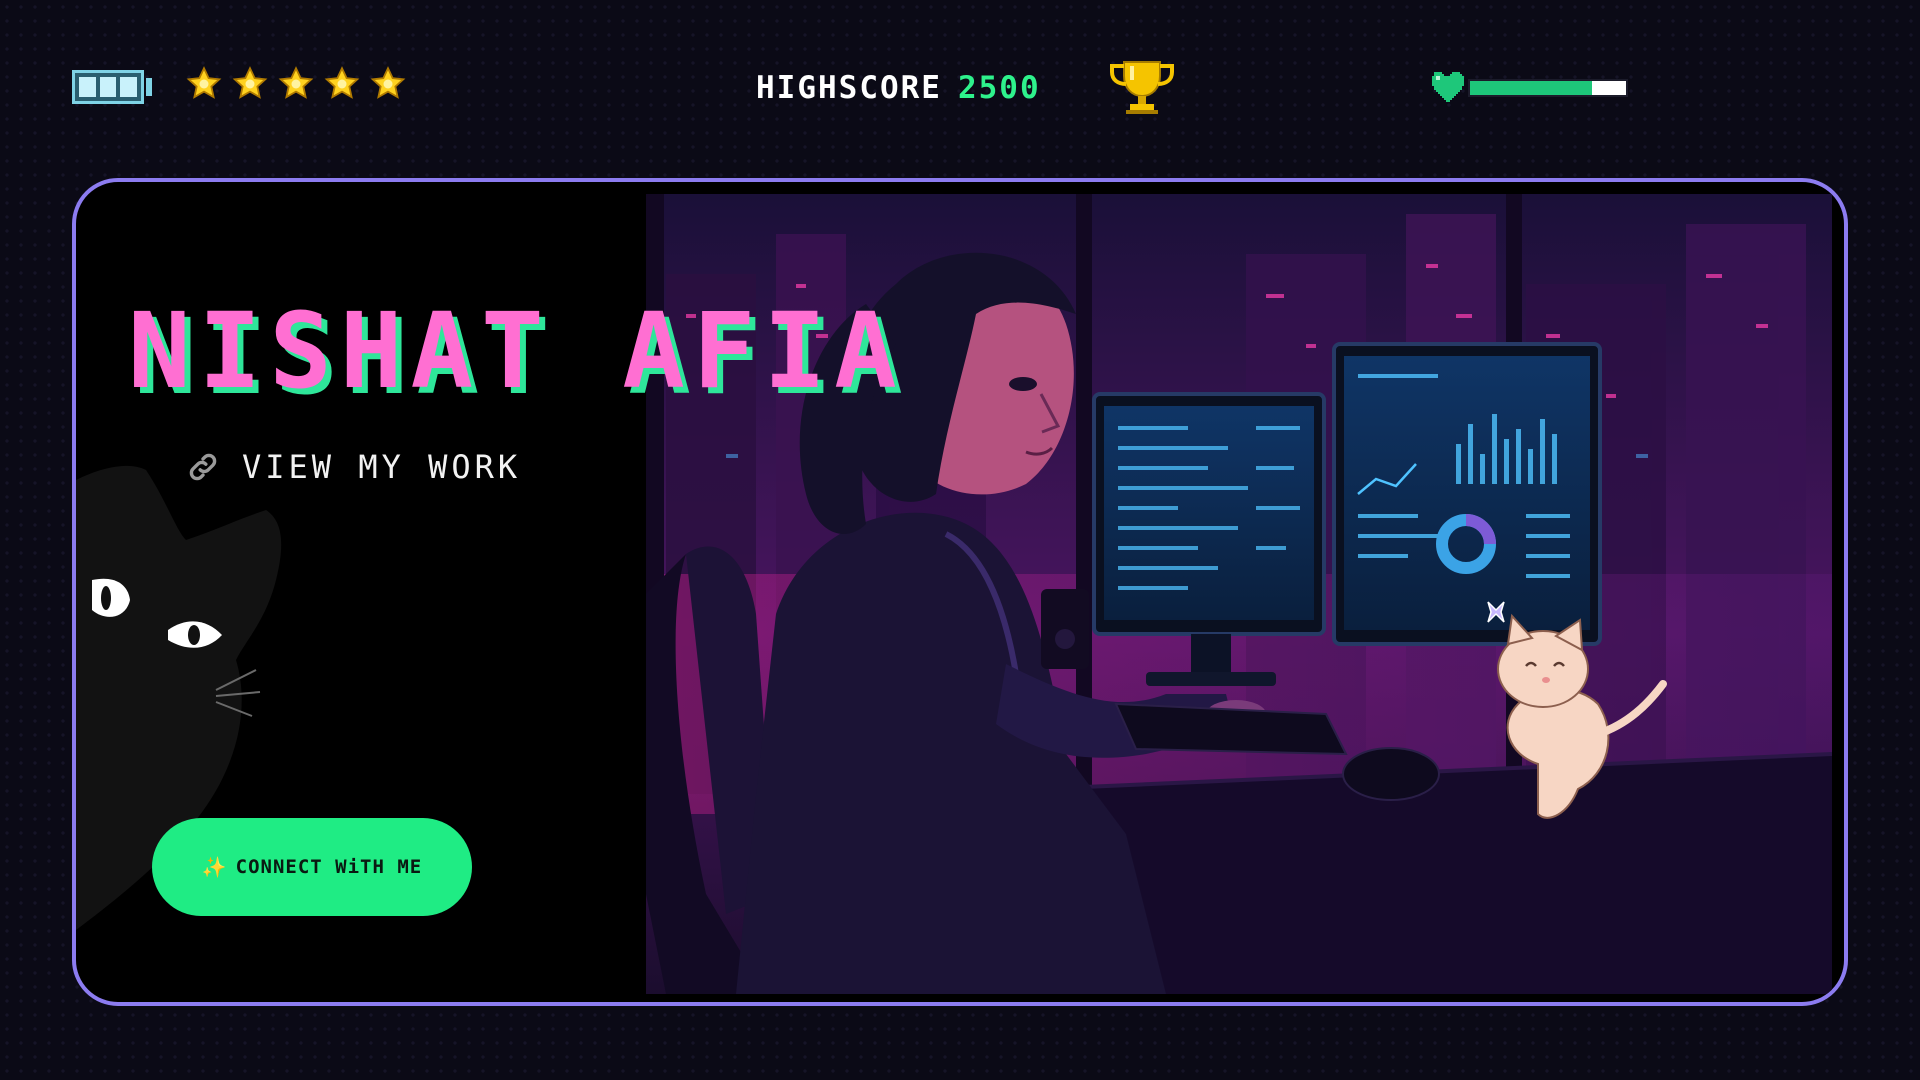 The height and width of the screenshot is (1080, 1920). I want to click on hero-name: NISHAT AFIA, so click(516, 351).